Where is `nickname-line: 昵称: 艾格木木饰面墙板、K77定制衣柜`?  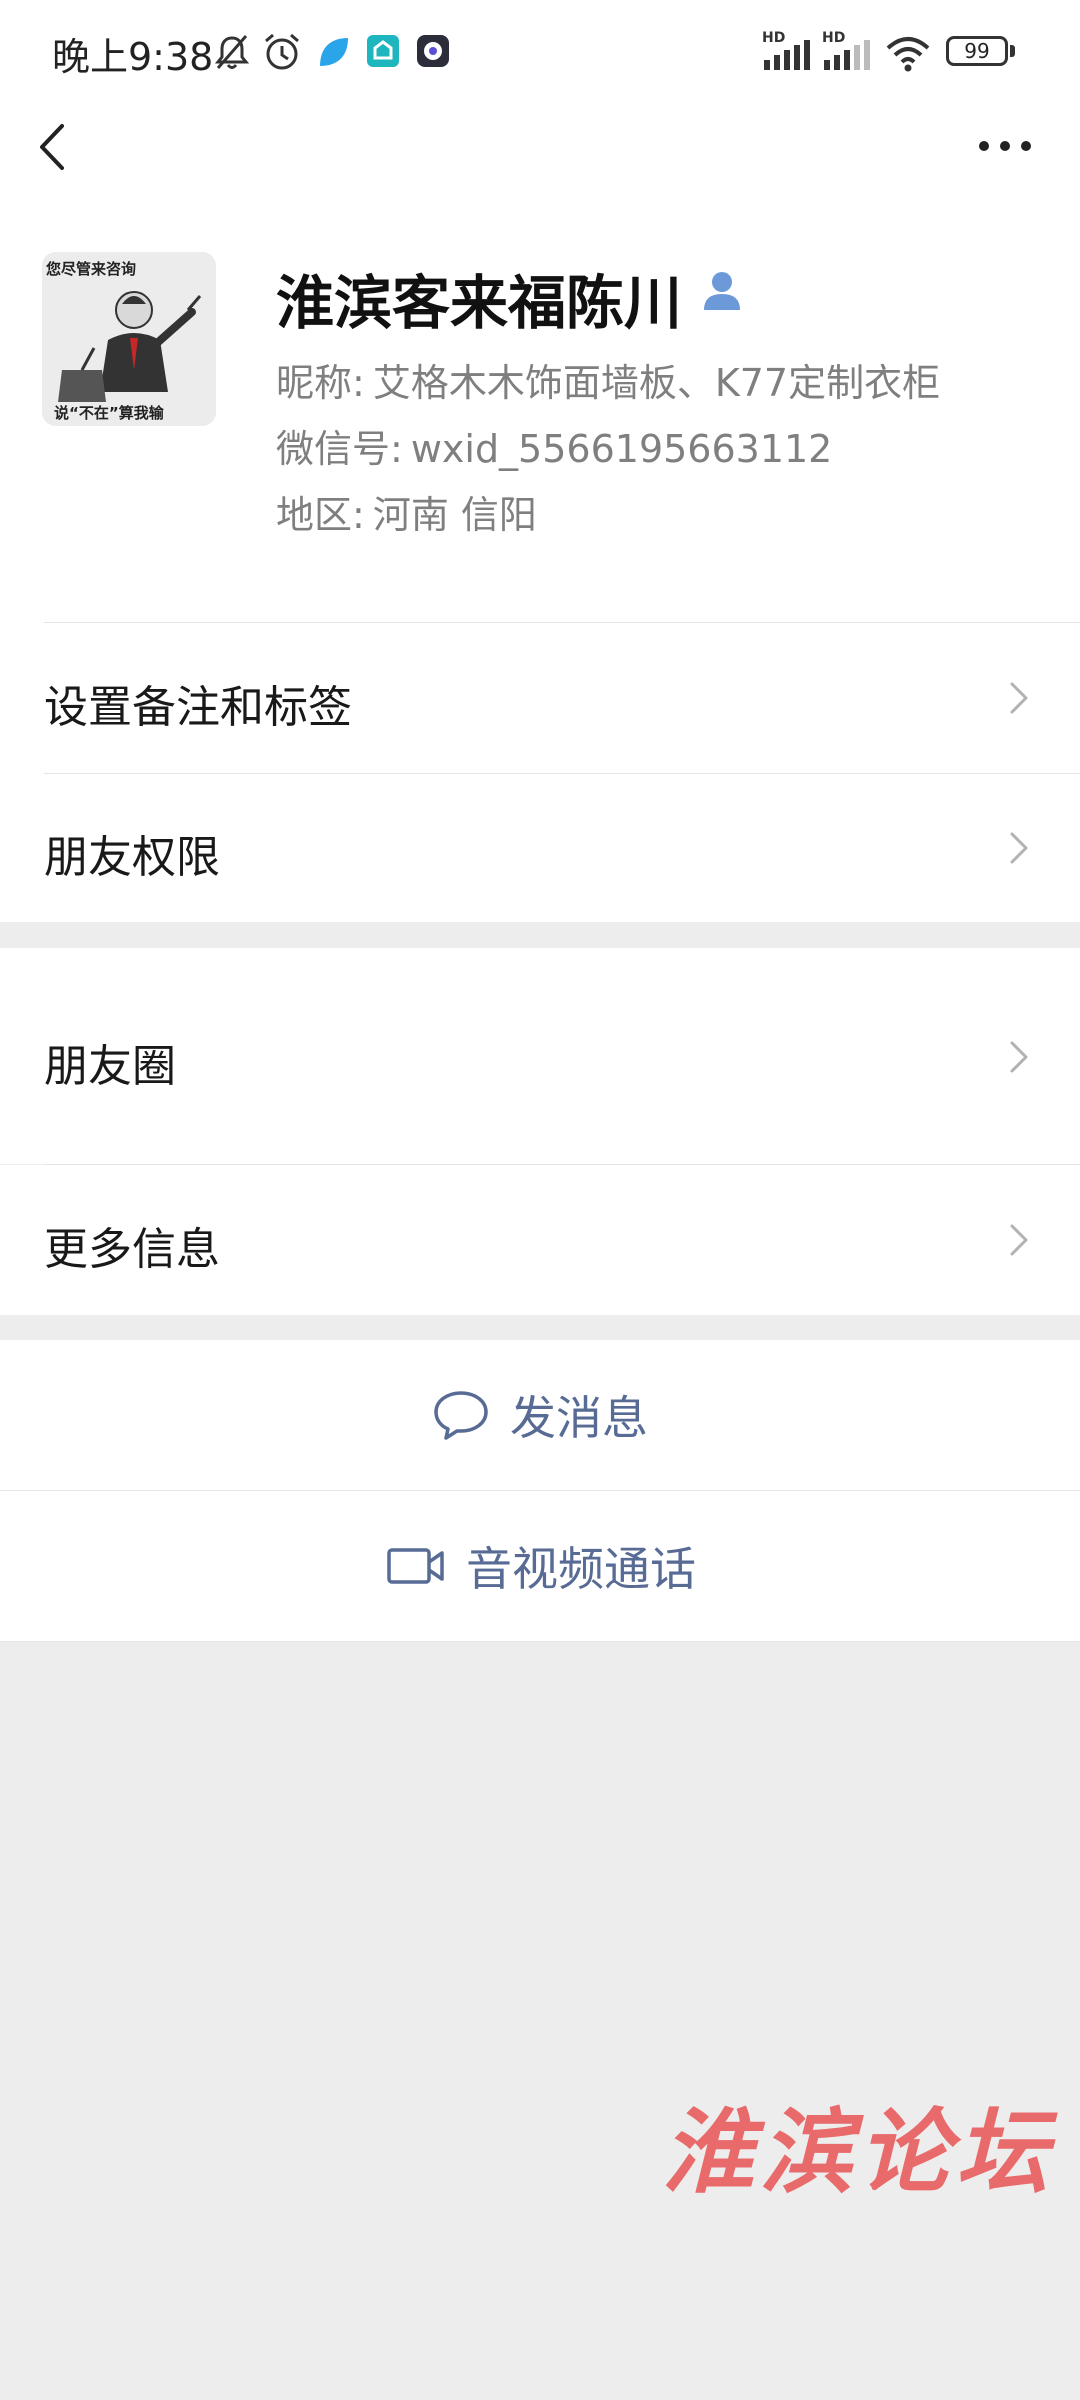
nickname-line: 昵称: 艾格木木饰面墙板、K77定制衣柜 is located at coordinates (608, 379).